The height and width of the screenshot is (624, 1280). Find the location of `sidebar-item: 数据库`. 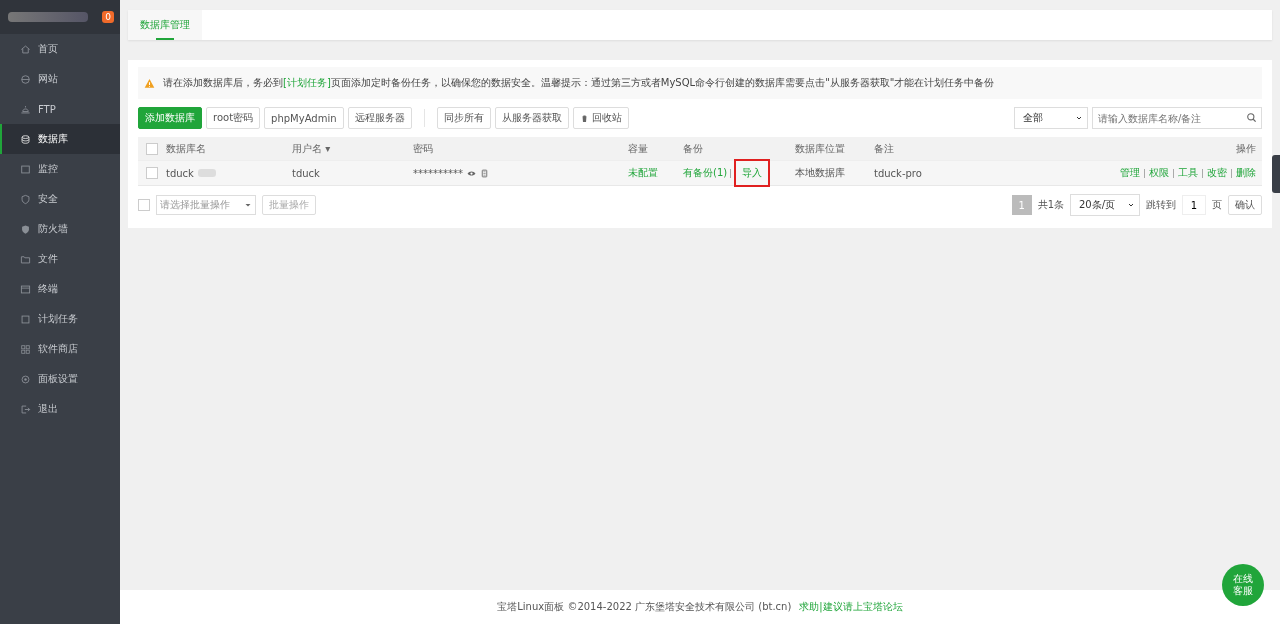

sidebar-item: 数据库 is located at coordinates (60, 139).